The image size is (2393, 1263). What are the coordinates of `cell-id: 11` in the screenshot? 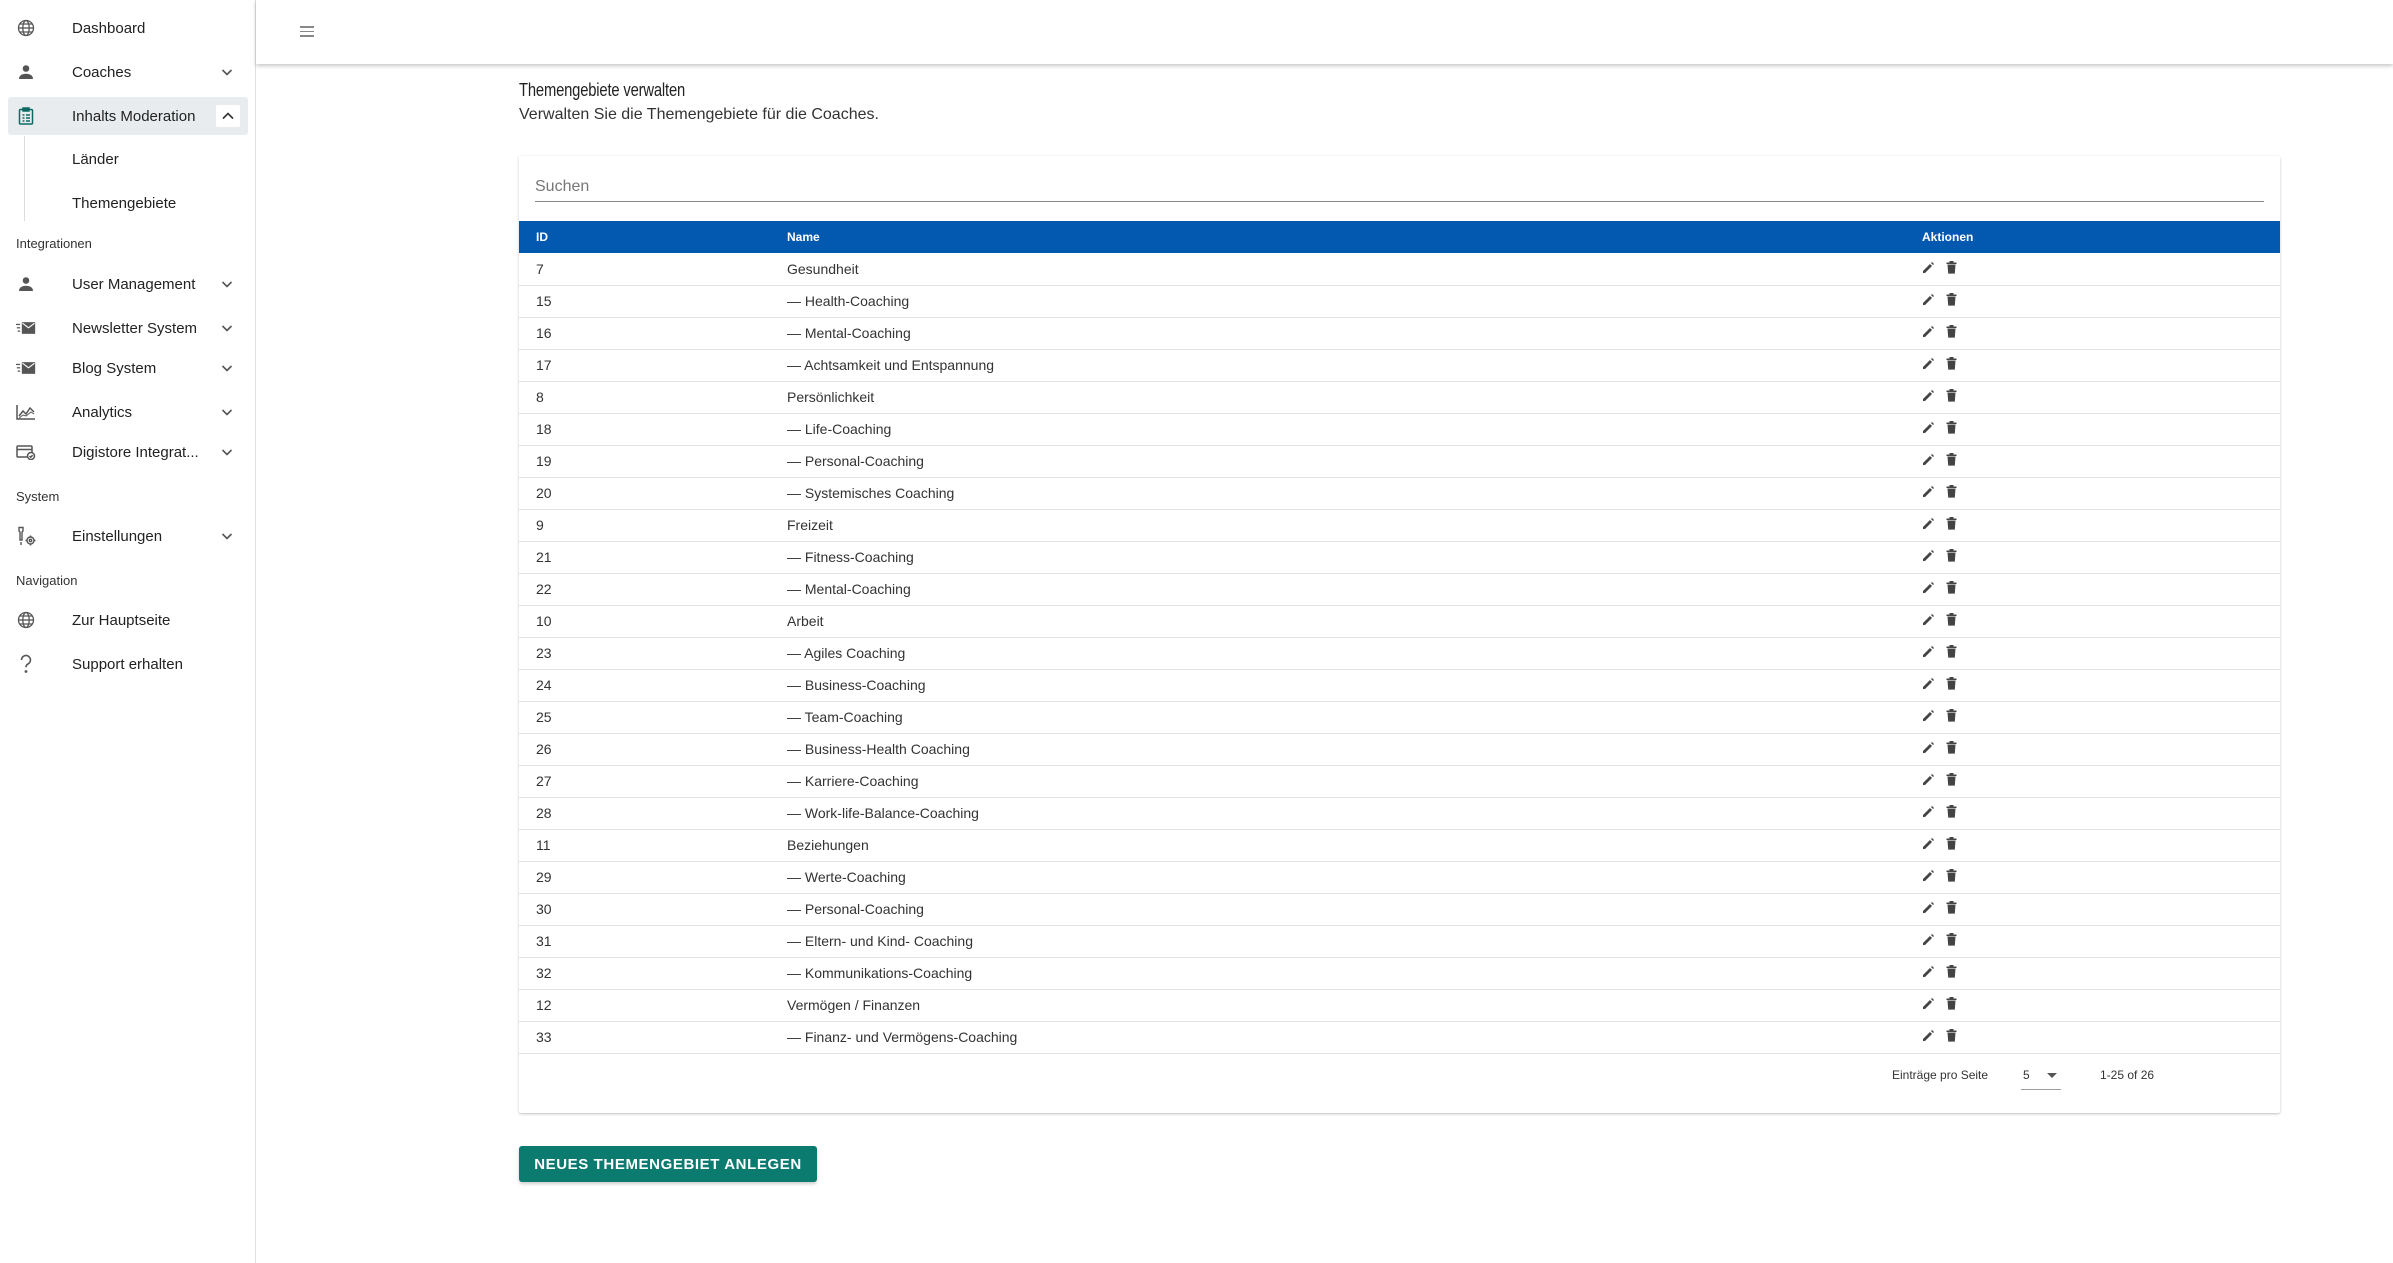 It's located at (653, 845).